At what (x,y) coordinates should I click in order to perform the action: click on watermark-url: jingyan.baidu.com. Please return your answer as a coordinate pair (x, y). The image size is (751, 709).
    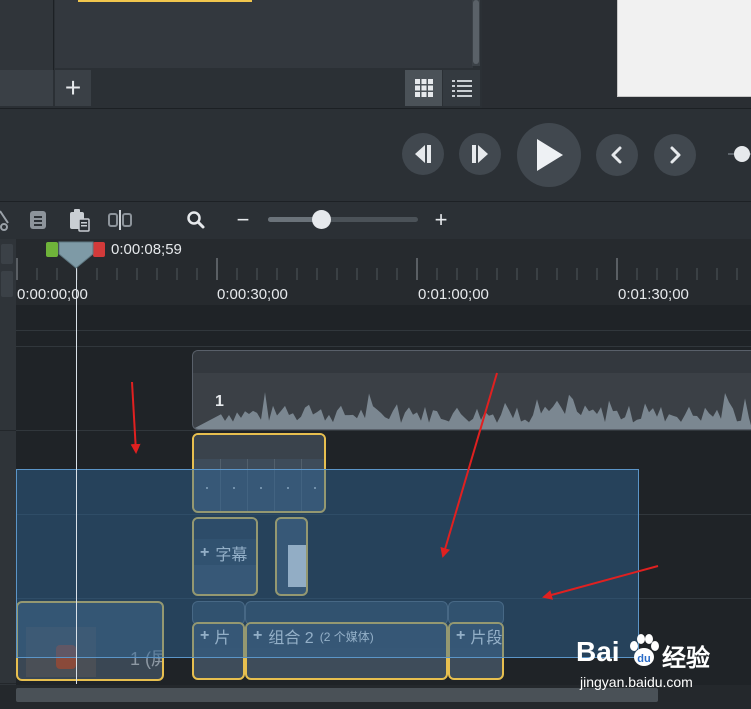
    Looking at the image, I should click on (636, 682).